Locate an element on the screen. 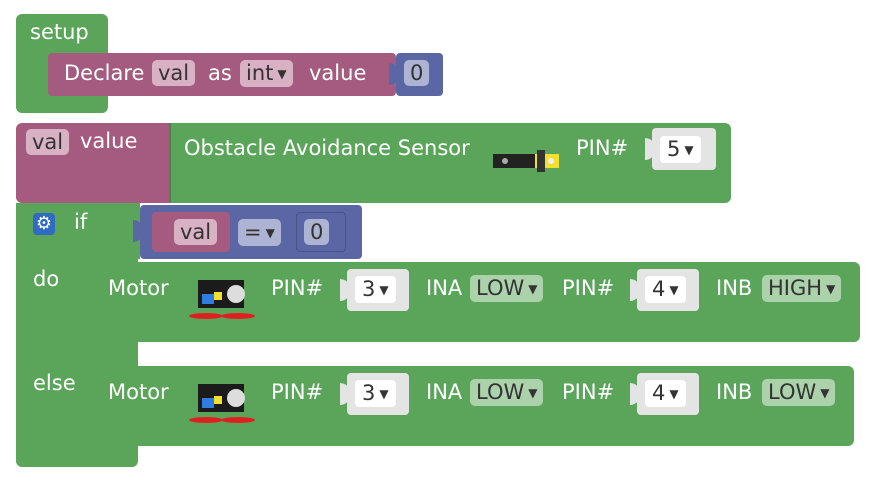 The height and width of the screenshot is (485, 885). assign-value-label: value is located at coordinates (109, 141).